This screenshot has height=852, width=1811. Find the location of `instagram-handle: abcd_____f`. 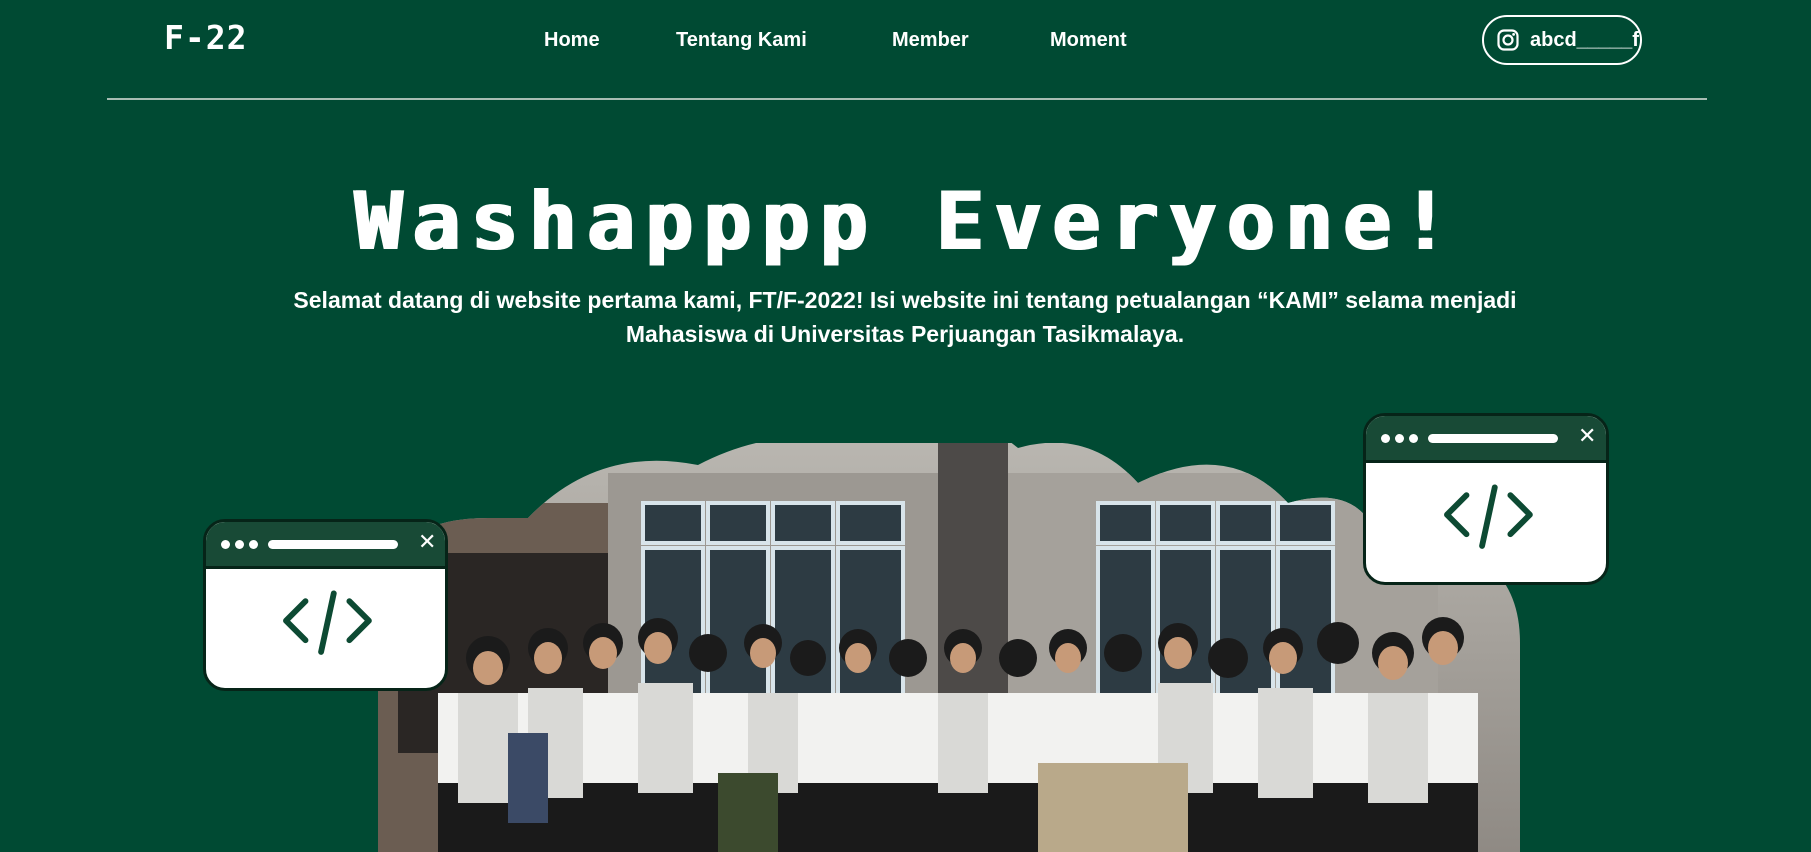

instagram-handle: abcd_____f is located at coordinates (1584, 39).